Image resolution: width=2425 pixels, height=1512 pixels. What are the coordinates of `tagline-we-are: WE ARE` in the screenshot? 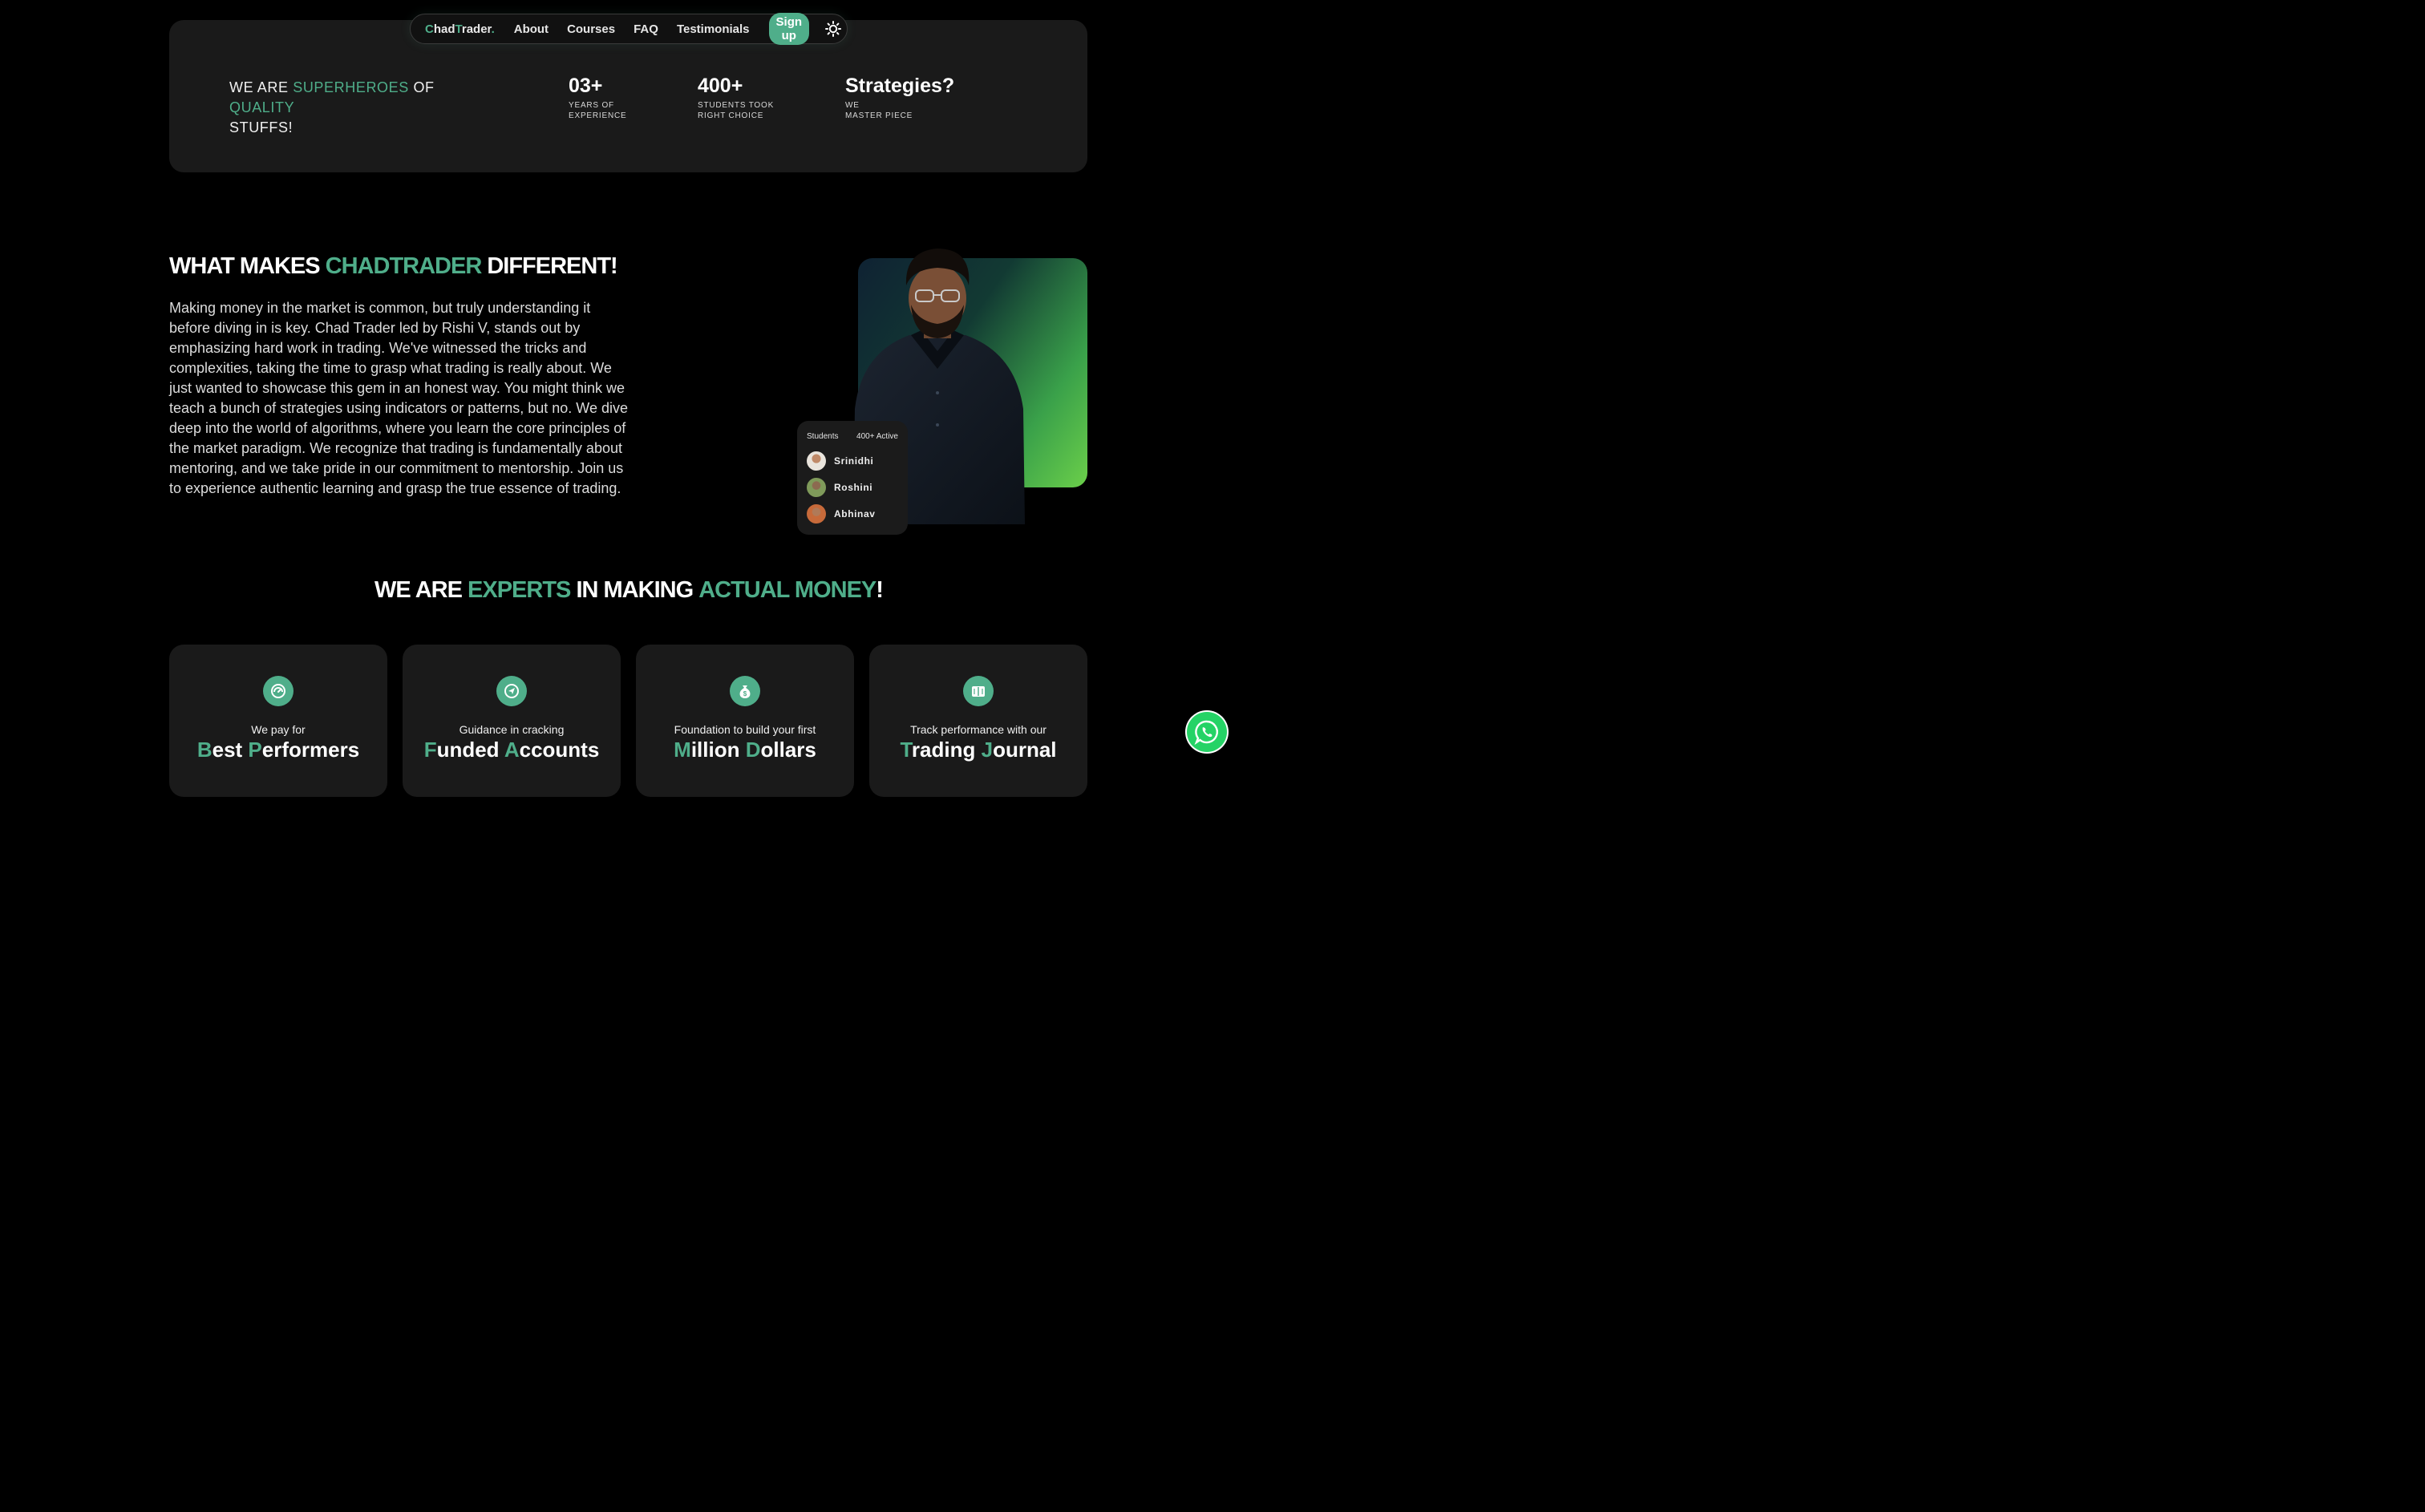 It's located at (261, 87).